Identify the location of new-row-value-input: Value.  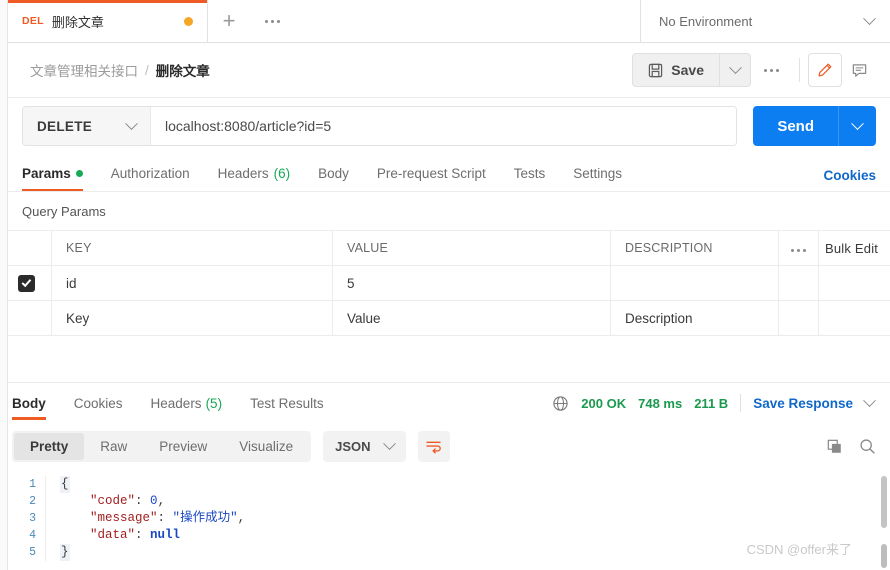
(471, 318).